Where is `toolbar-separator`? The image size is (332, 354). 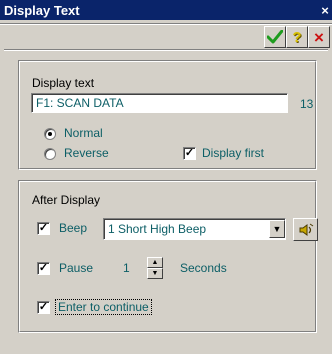
toolbar-separator is located at coordinates (166, 50).